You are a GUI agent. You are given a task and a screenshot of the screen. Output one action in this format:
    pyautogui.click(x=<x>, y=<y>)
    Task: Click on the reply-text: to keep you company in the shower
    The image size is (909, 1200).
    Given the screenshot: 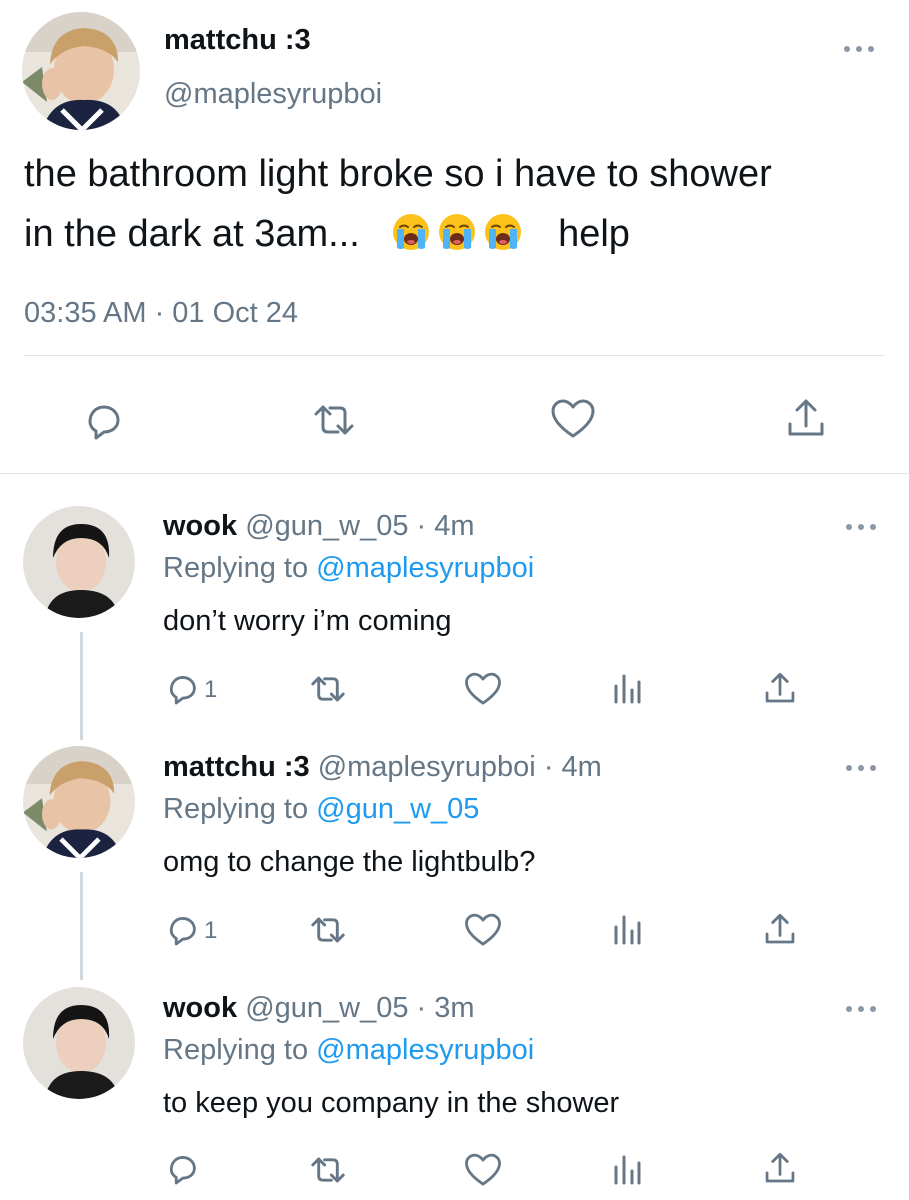 What is the action you would take?
    pyautogui.click(x=391, y=1103)
    